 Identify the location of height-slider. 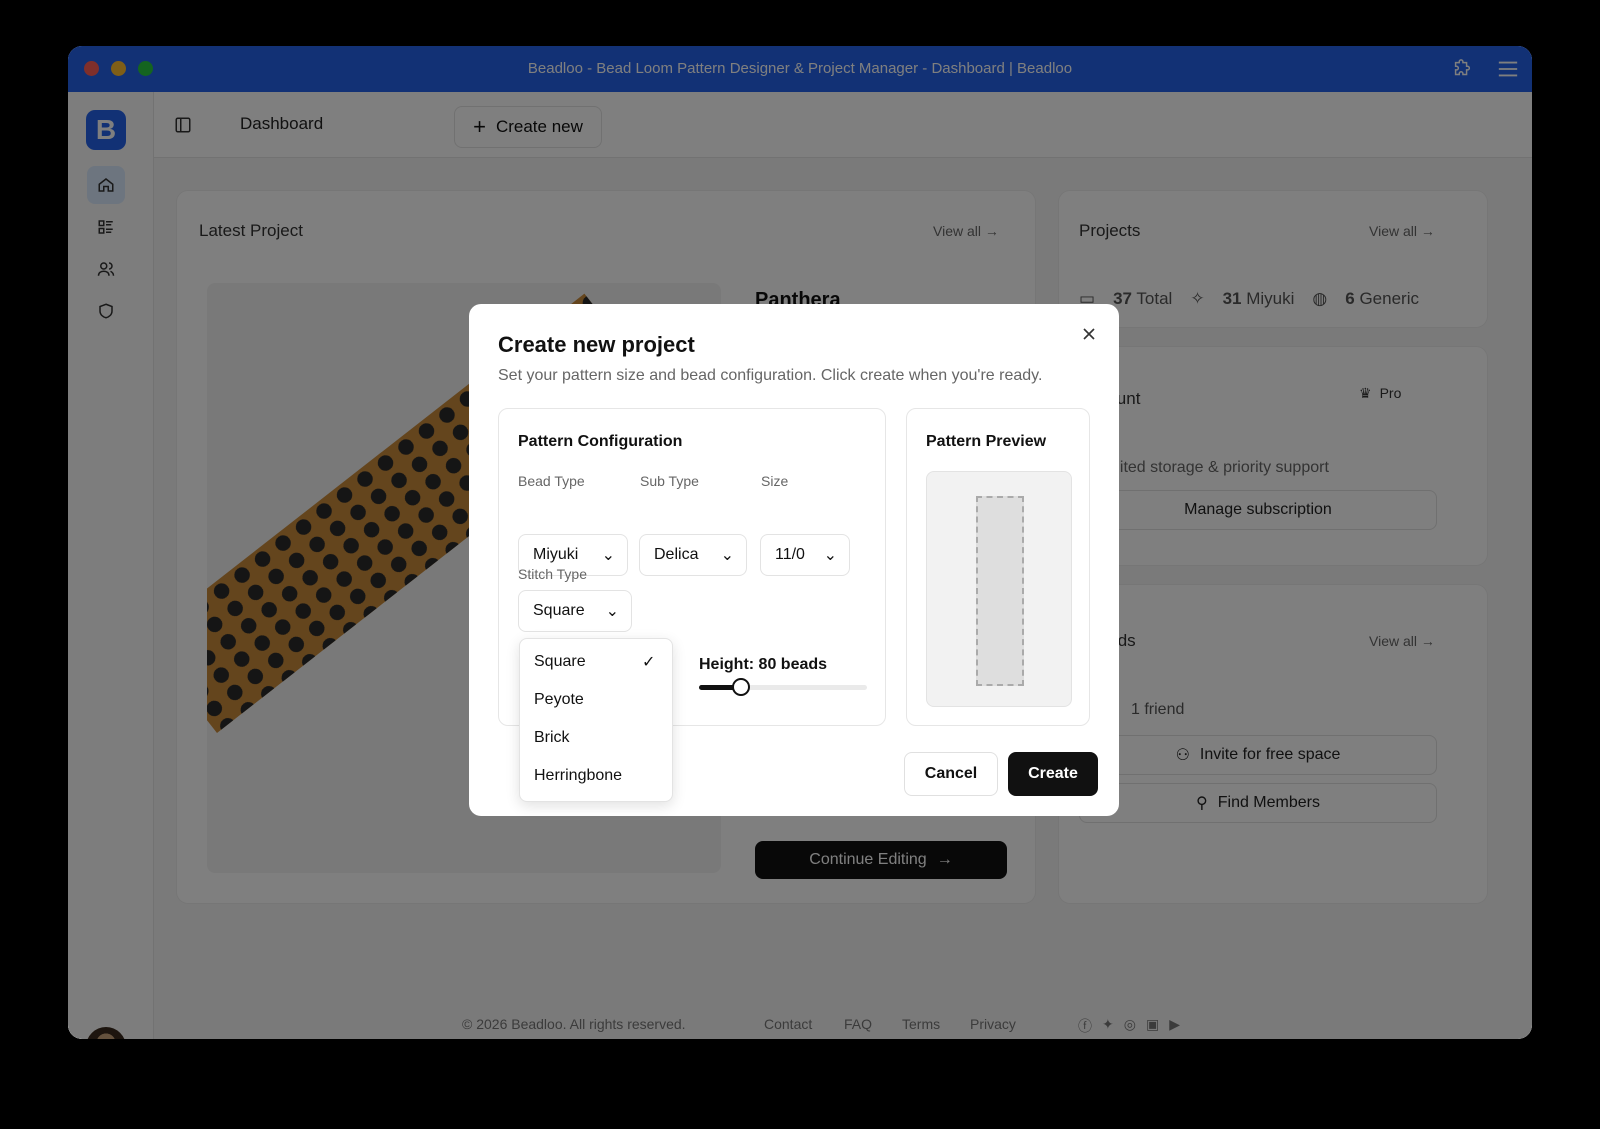
(783, 687).